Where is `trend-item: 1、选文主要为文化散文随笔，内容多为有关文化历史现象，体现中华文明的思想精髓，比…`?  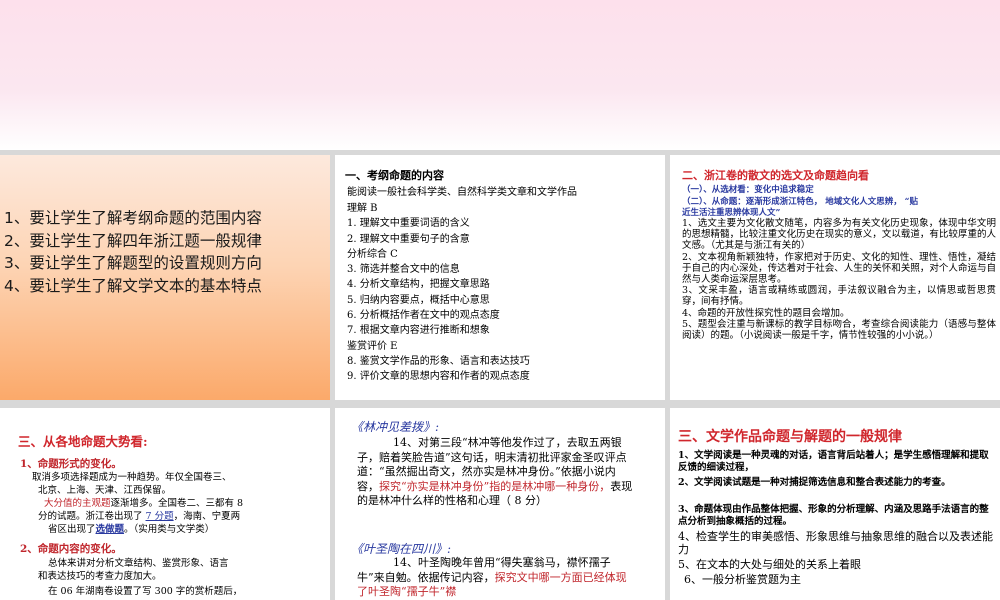 trend-item: 1、选文主要为文化散文随笔，内容多为有关文化历史现象，体现中华文明的思想精髓，比… is located at coordinates (839, 235).